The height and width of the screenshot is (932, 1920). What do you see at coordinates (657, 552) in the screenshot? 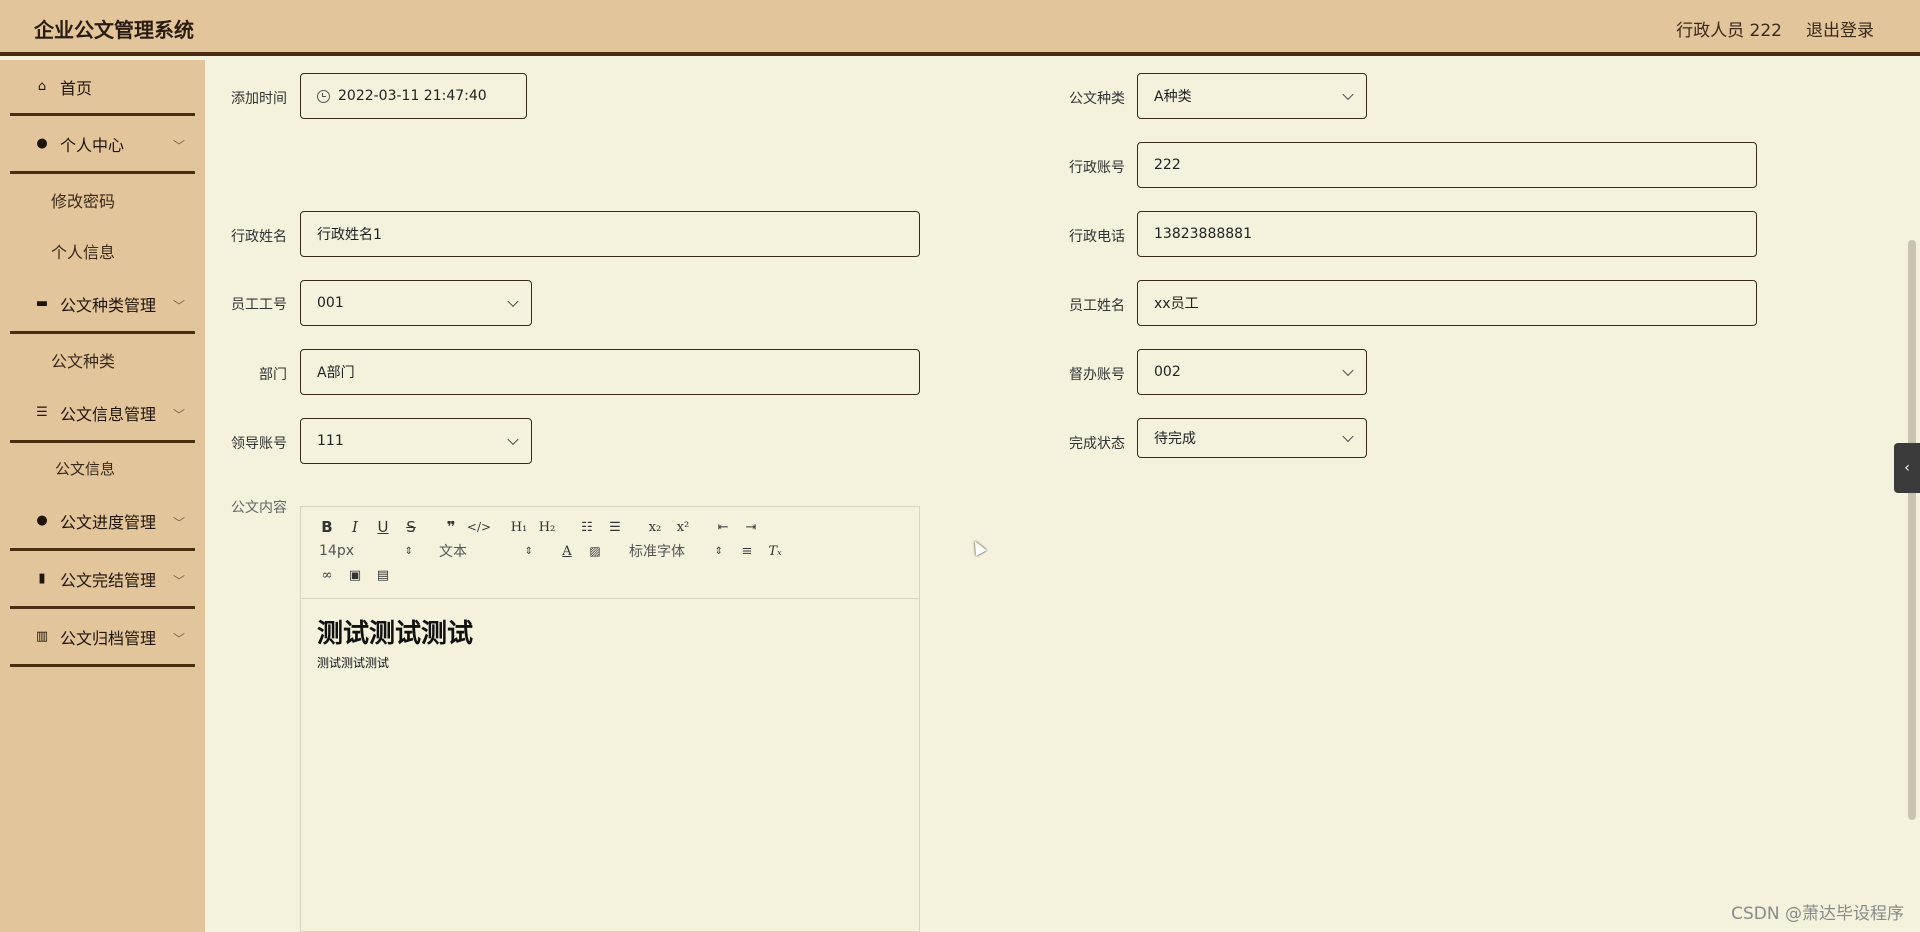
I see `font-family-value: 标准字体` at bounding box center [657, 552].